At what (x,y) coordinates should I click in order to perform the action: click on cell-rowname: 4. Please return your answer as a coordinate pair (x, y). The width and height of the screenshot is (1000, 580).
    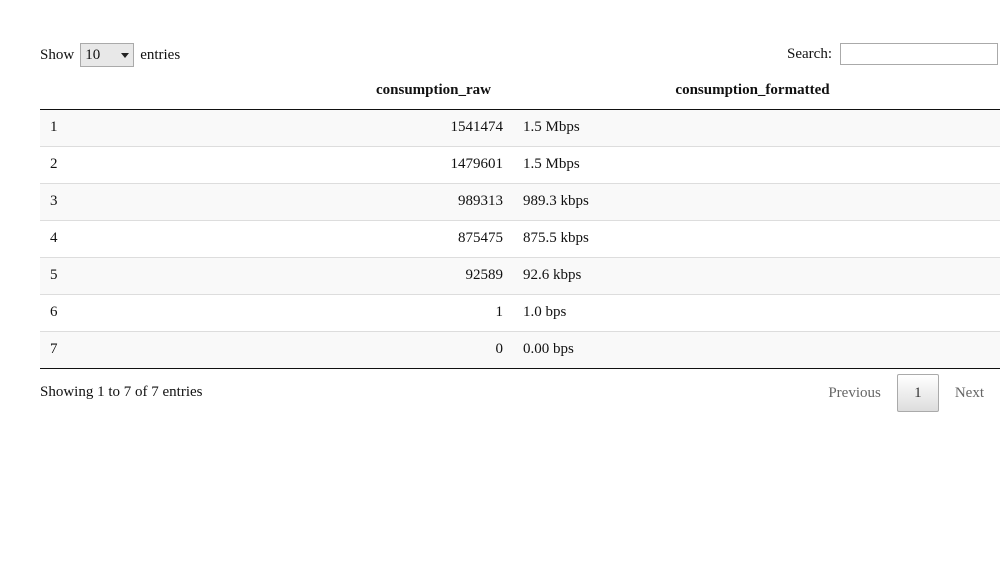
    Looking at the image, I should click on (201, 238).